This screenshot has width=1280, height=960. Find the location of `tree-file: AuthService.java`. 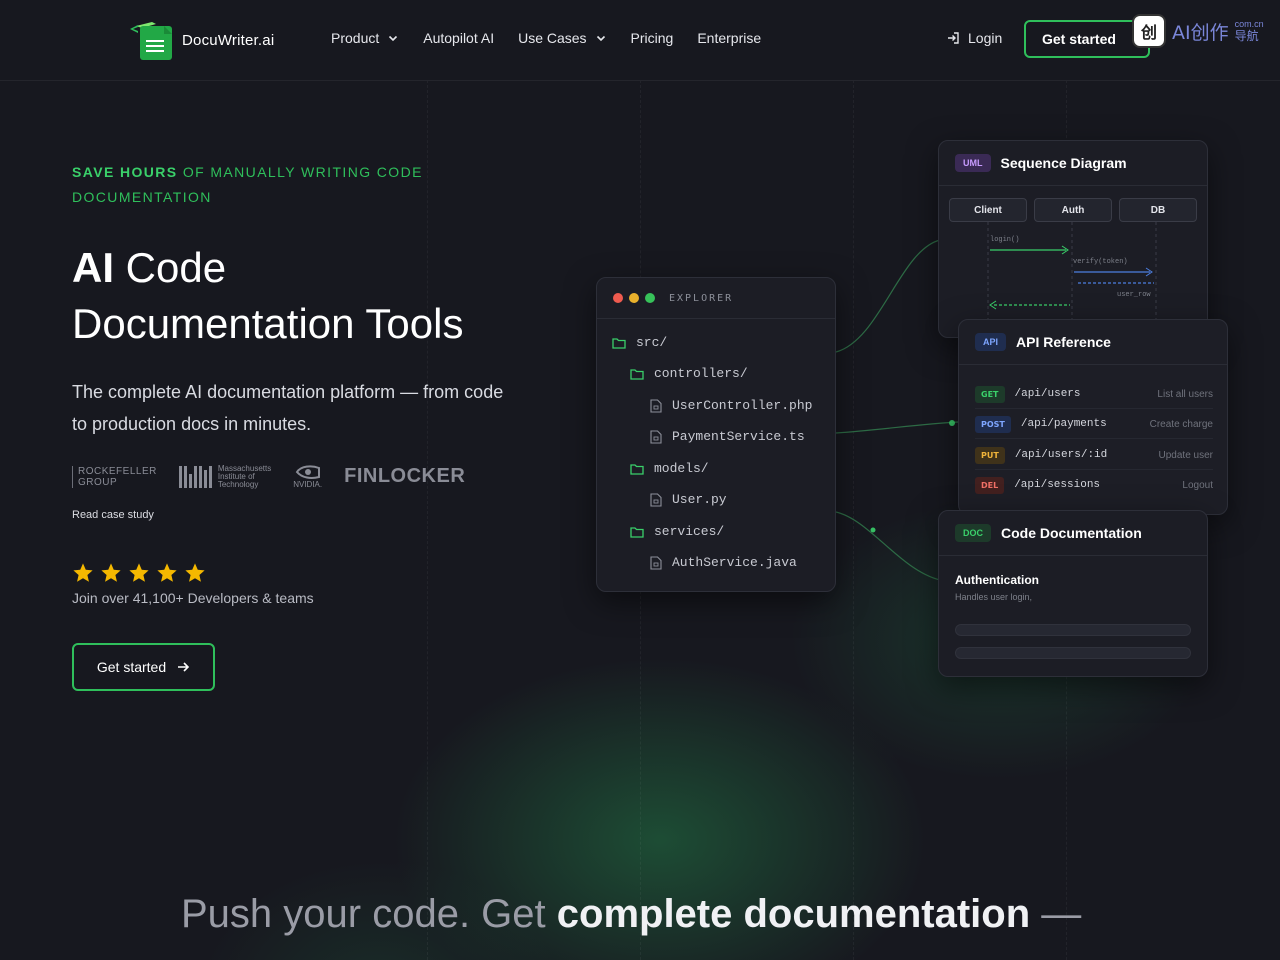

tree-file: AuthService.java is located at coordinates (723, 562).